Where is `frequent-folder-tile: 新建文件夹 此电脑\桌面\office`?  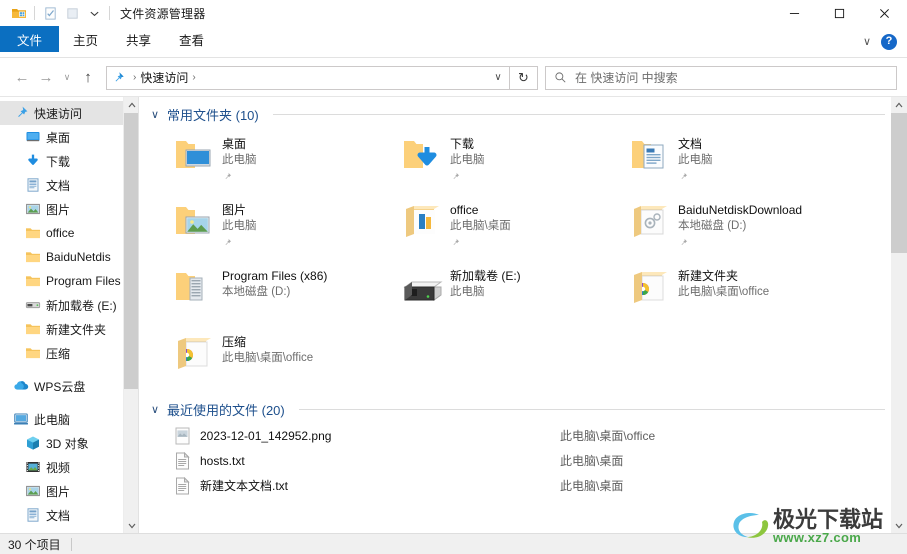 frequent-folder-tile: 新建文件夹 此电脑\桌面\office is located at coordinates (743, 295).